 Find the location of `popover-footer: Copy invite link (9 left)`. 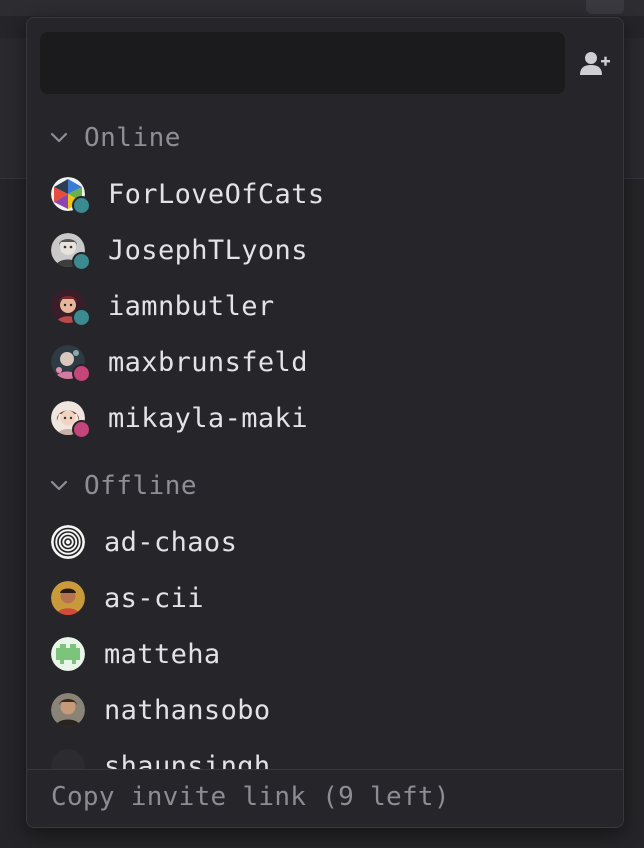

popover-footer: Copy invite link (9 left) is located at coordinates (325, 798).